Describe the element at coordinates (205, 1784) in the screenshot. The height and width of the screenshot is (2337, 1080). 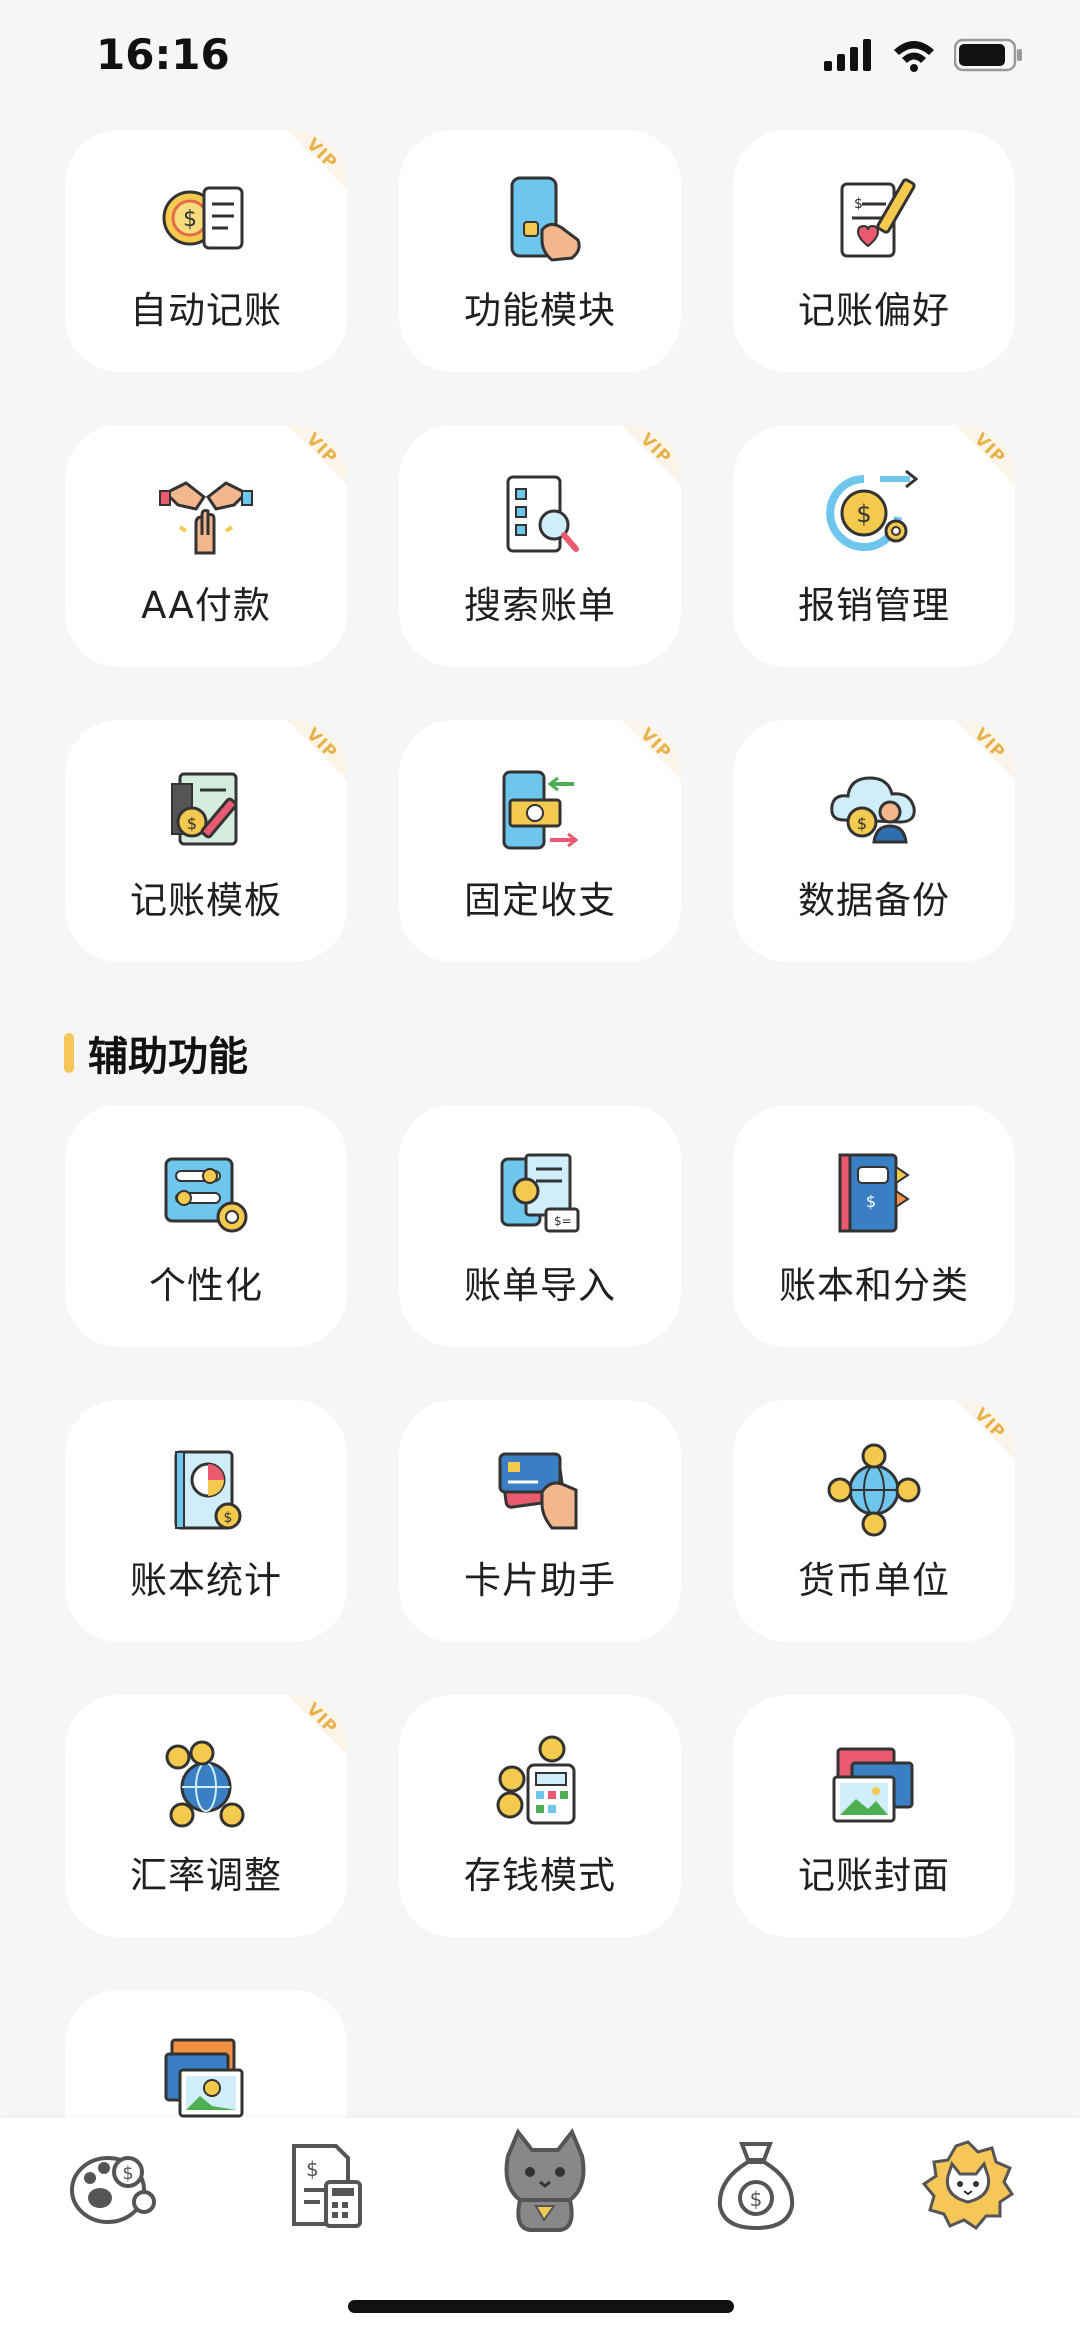
I see `exchange-rate-icon` at that location.